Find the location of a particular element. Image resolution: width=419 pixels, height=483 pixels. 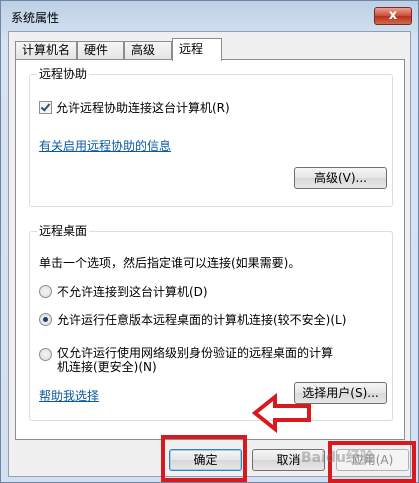

allow-remote-assistance-checkbox is located at coordinates (45, 107).